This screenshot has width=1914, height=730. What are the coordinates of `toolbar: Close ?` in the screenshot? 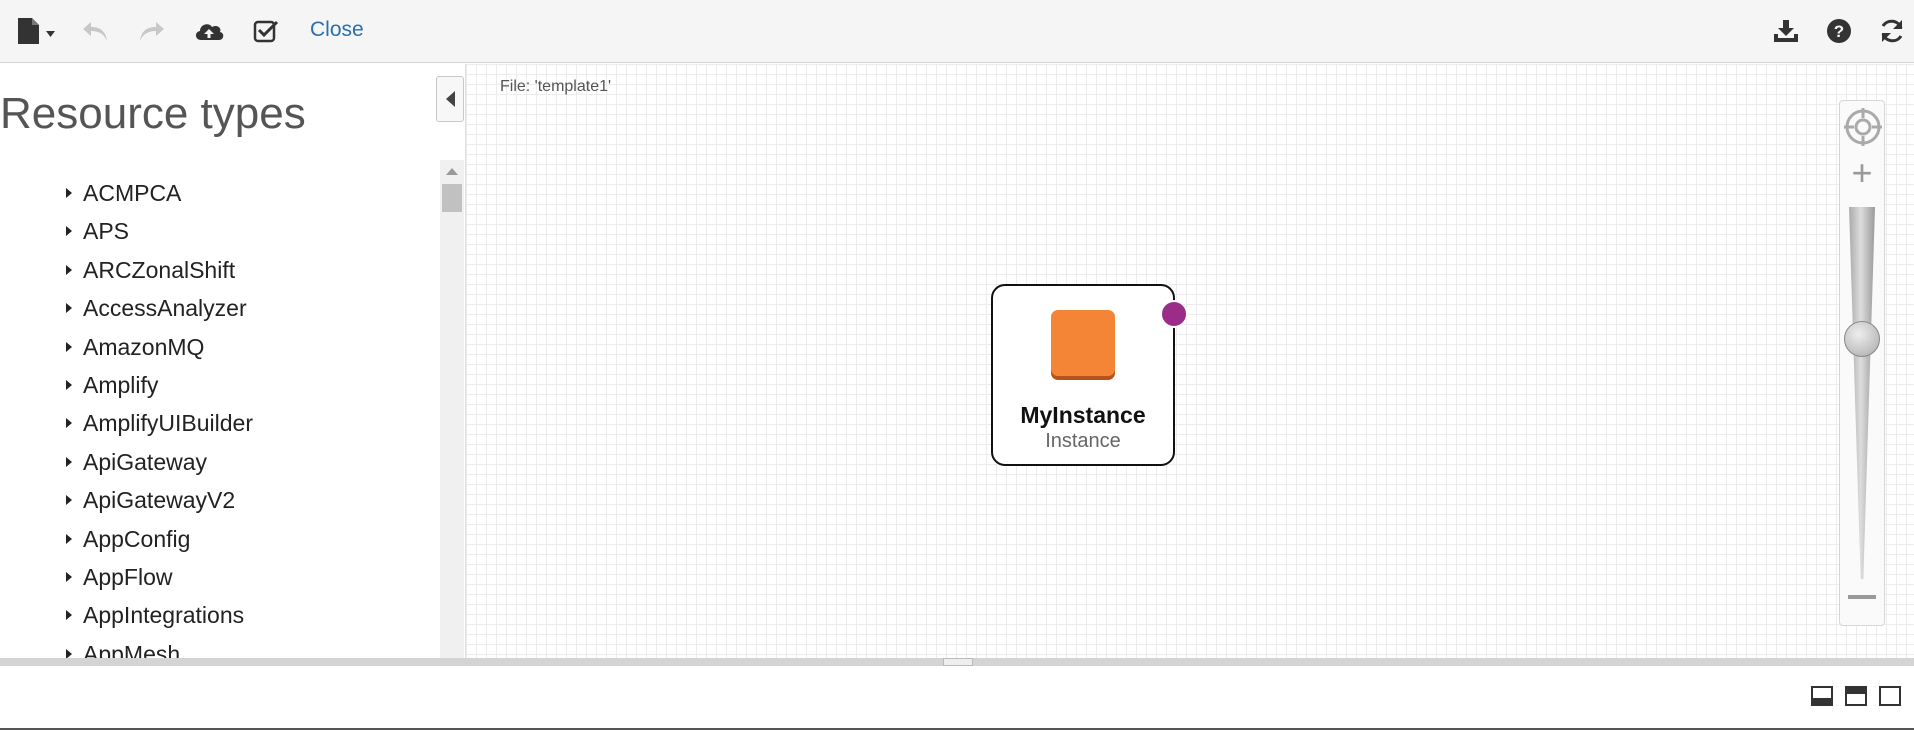 It's located at (957, 31).